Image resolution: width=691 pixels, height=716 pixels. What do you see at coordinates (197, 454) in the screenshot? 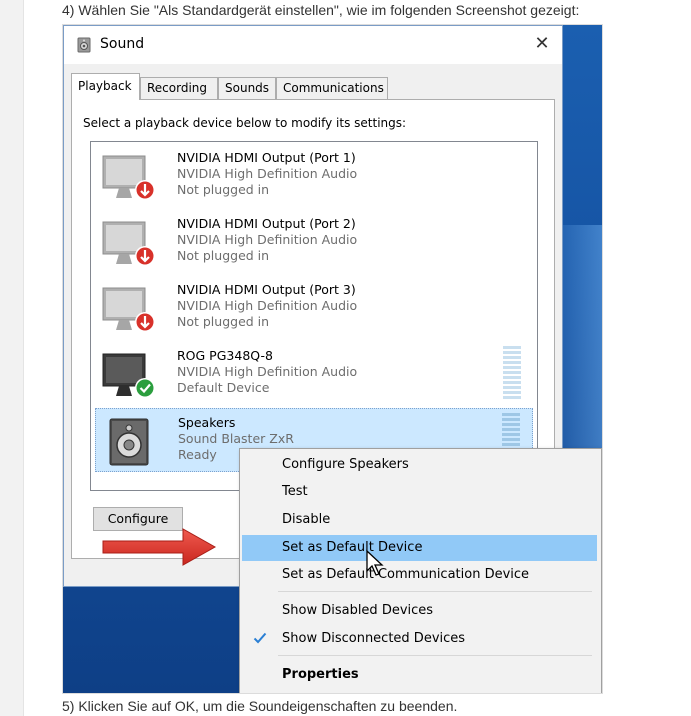
I see `device-status: Ready` at bounding box center [197, 454].